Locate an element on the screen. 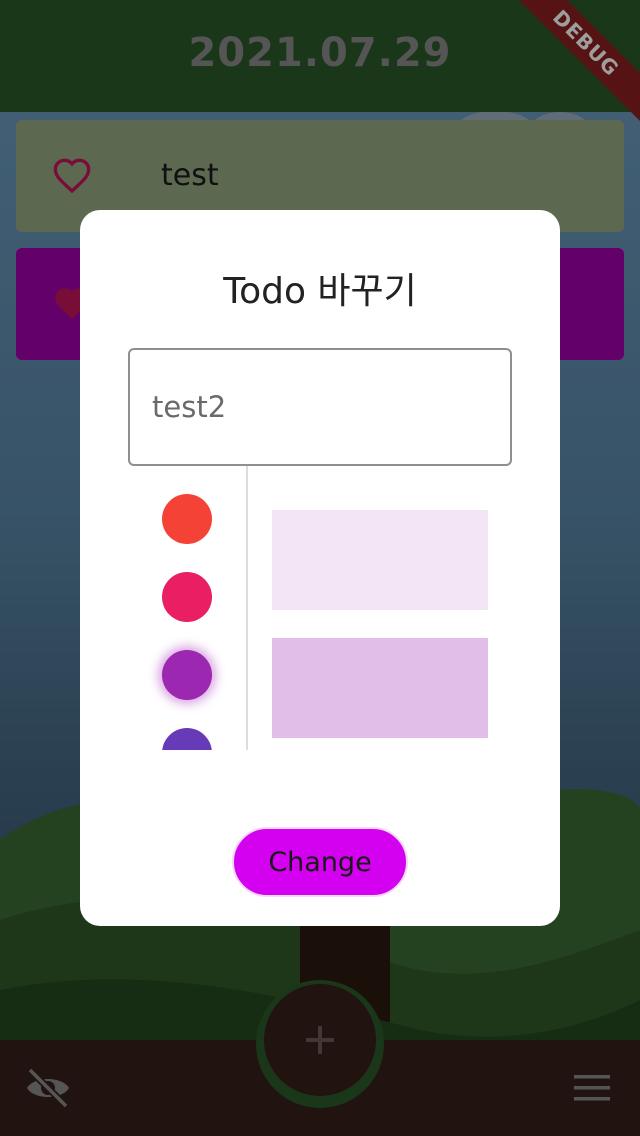  picker-divider is located at coordinates (247, 608).